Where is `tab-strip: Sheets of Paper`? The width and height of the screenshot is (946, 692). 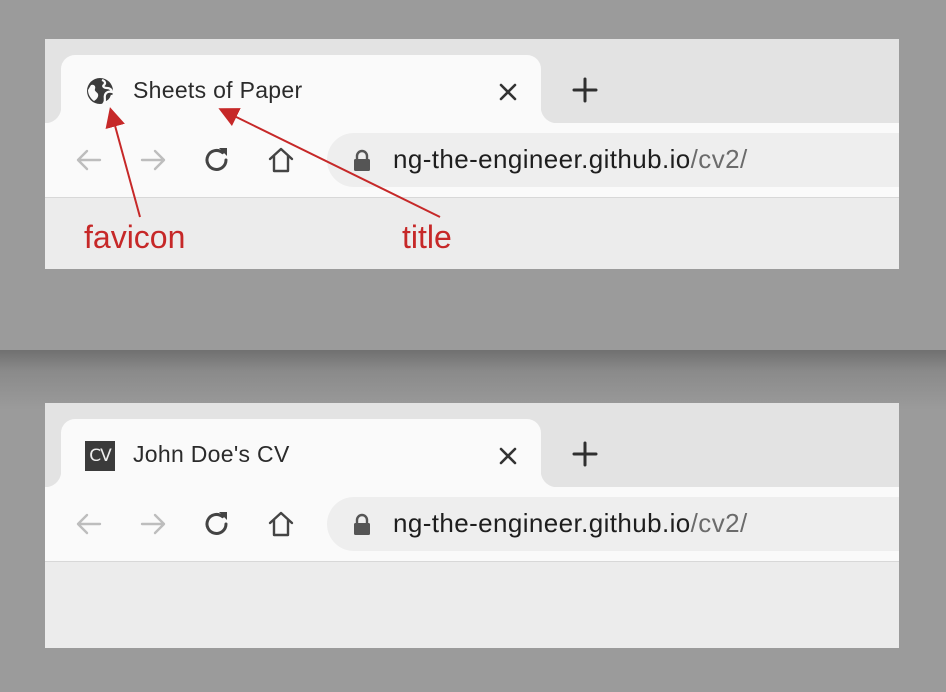 tab-strip: Sheets of Paper is located at coordinates (472, 81).